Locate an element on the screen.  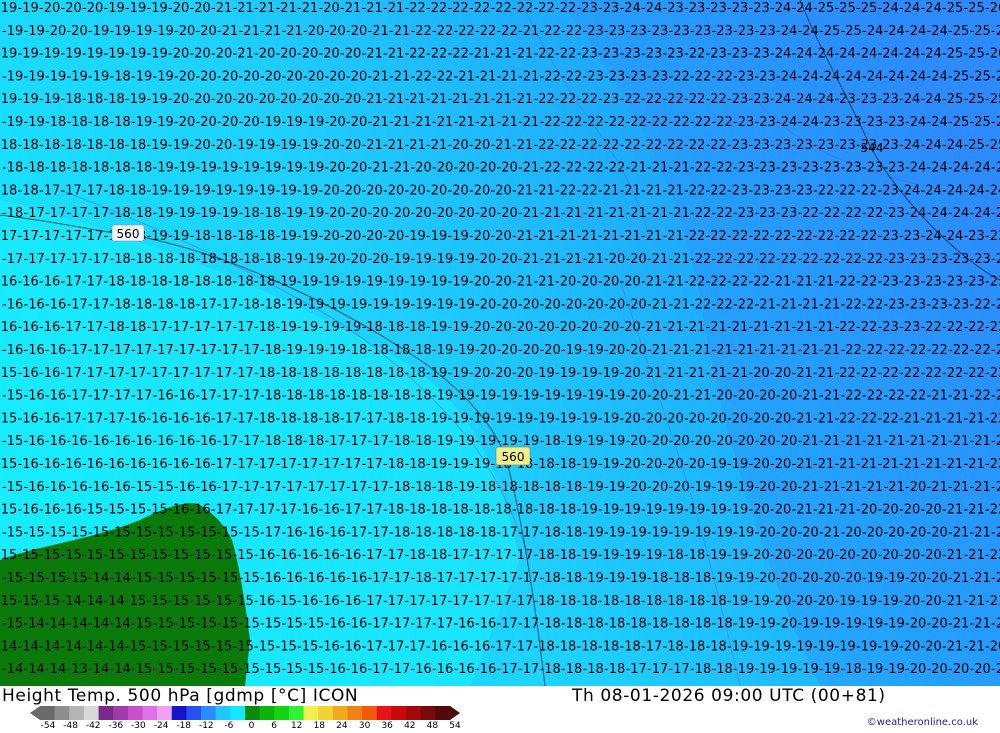
legend-swatch is located at coordinates (443, 713).